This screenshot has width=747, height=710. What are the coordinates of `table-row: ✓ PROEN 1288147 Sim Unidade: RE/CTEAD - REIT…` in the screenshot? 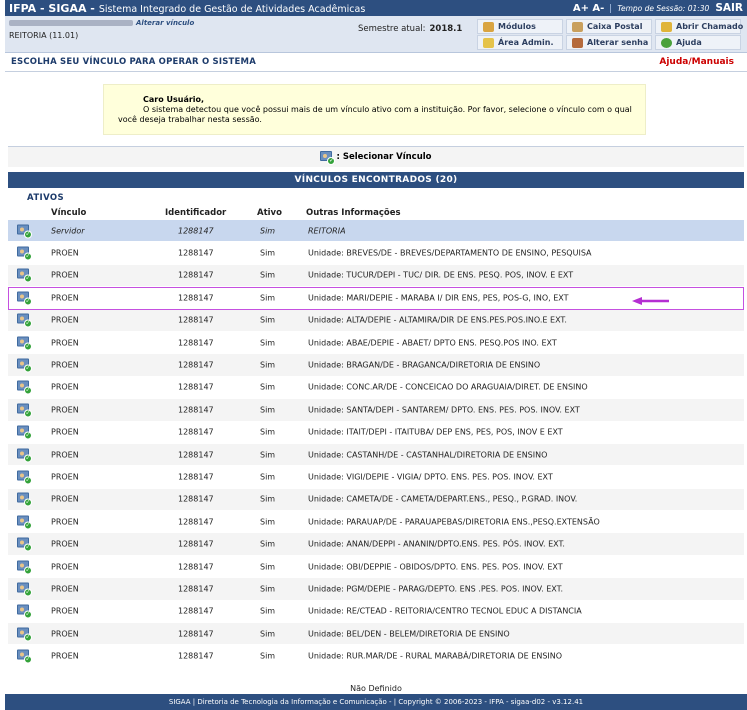 It's located at (376, 612).